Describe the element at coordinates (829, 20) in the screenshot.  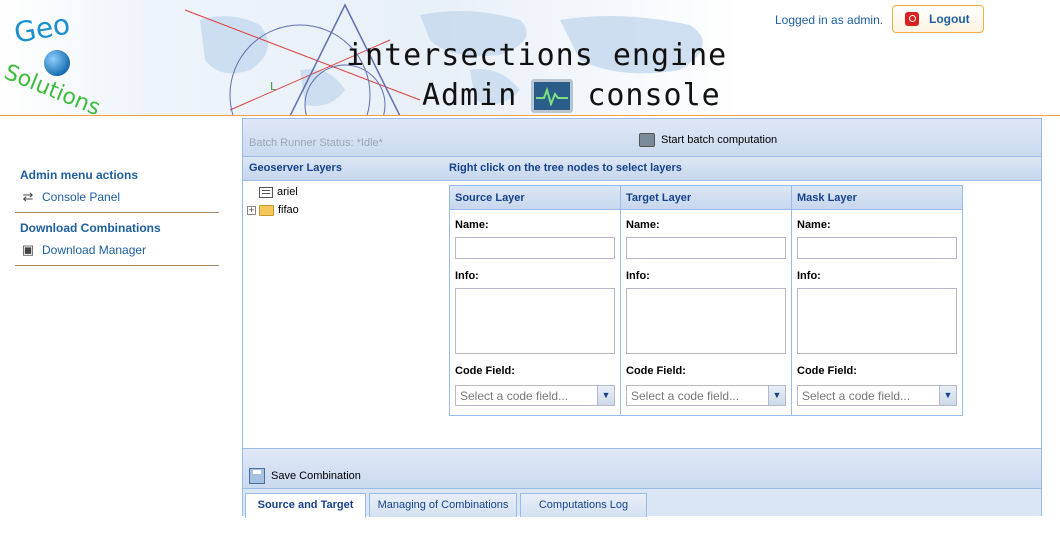
I see `logged-in-status: Logged in as admin.` at that location.